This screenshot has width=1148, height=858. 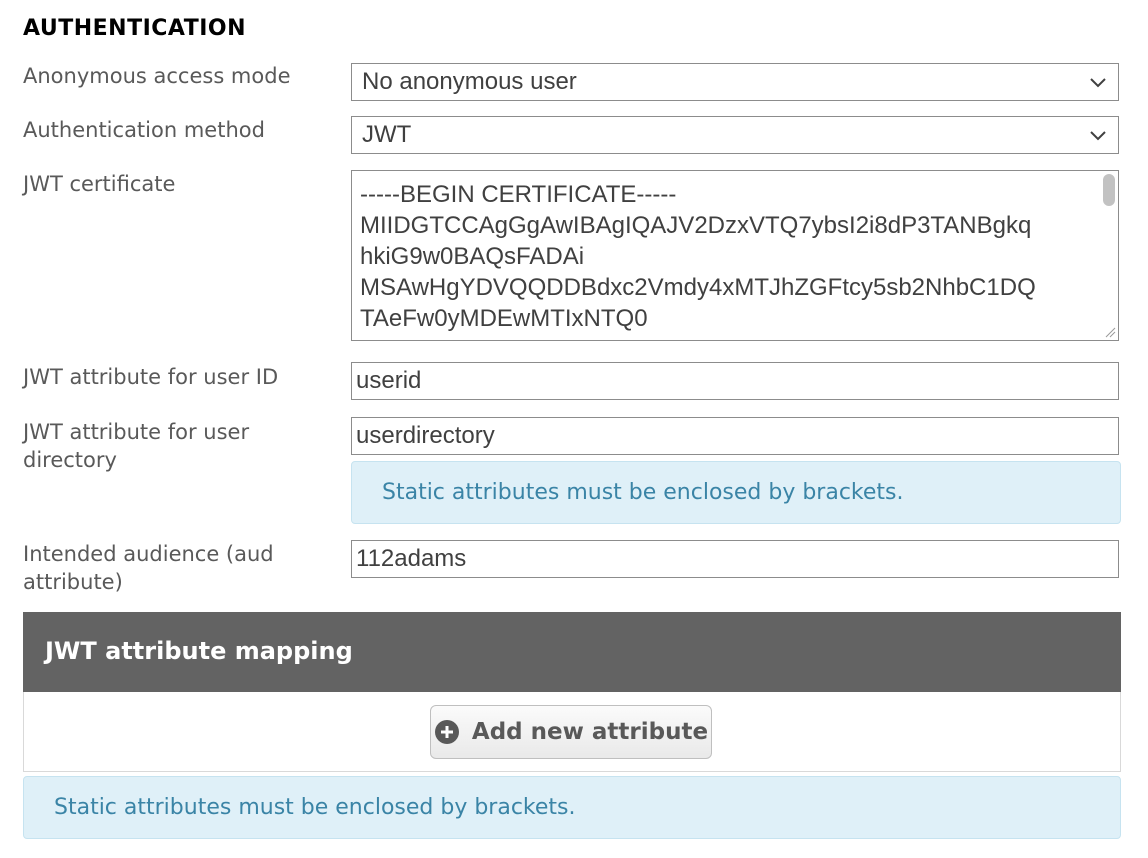 What do you see at coordinates (136, 446) in the screenshot?
I see `user-dir-attr-label: JWT attribute for user directory` at bounding box center [136, 446].